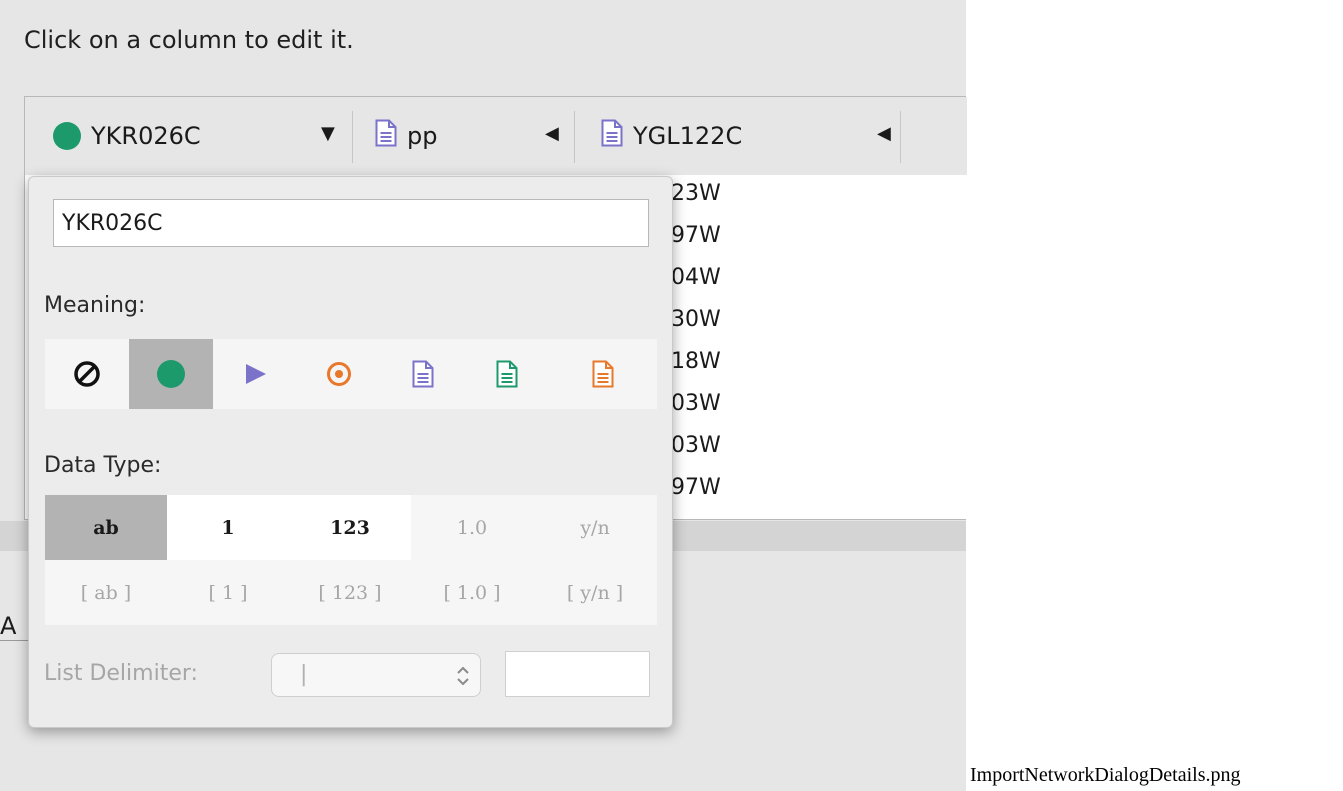 This screenshot has width=1343, height=791. I want to click on table-cell: 23W, so click(696, 193).